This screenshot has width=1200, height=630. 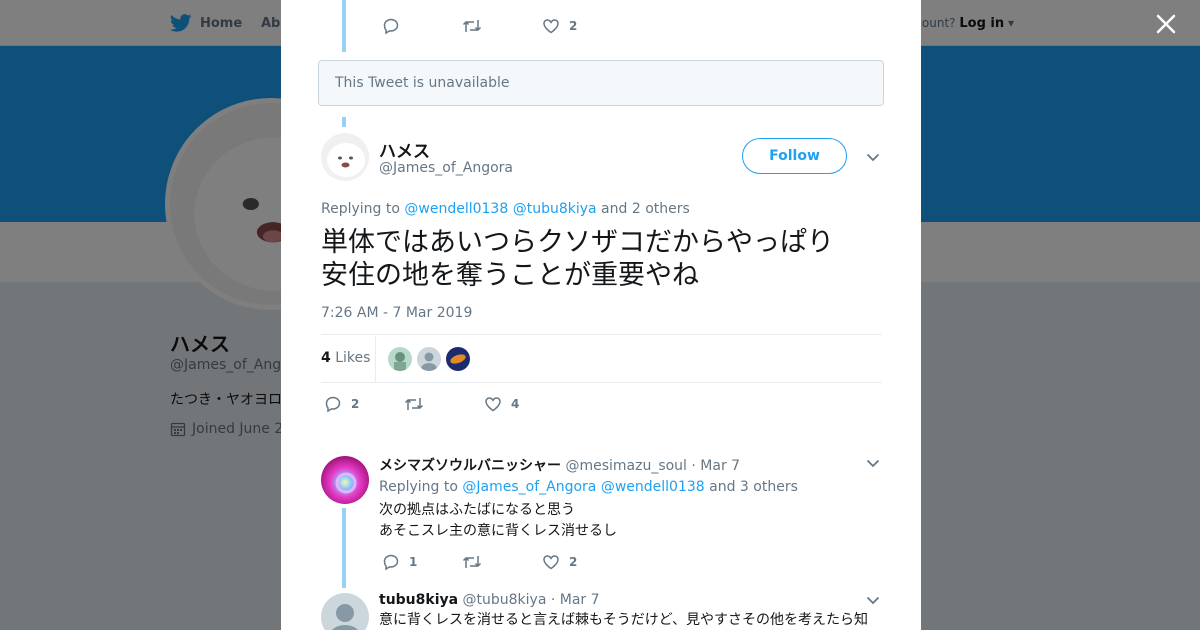 I want to click on reply-header: tubu8kiya @tubu8kiya · Mar 7, so click(x=489, y=600).